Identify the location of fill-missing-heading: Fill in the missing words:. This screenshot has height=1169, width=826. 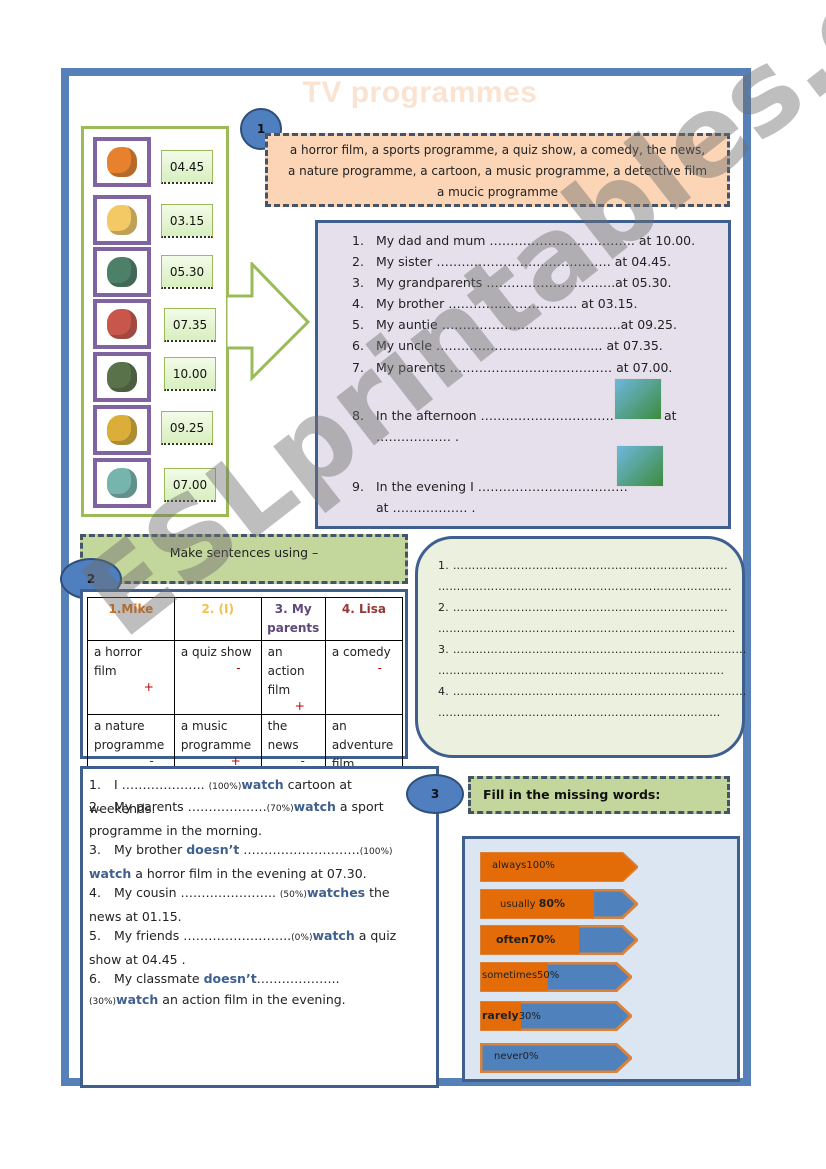
(599, 795).